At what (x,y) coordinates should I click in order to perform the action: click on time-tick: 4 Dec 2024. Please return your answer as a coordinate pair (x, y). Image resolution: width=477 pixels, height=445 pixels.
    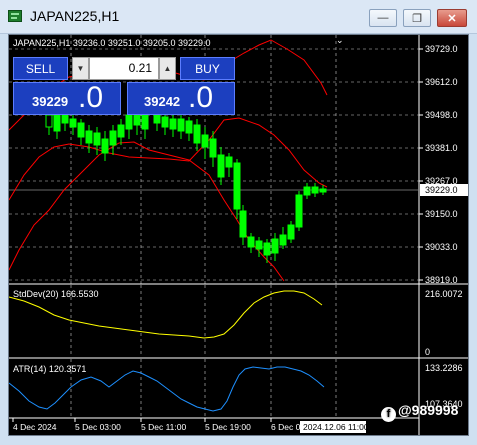
    Looking at the image, I should click on (35, 427).